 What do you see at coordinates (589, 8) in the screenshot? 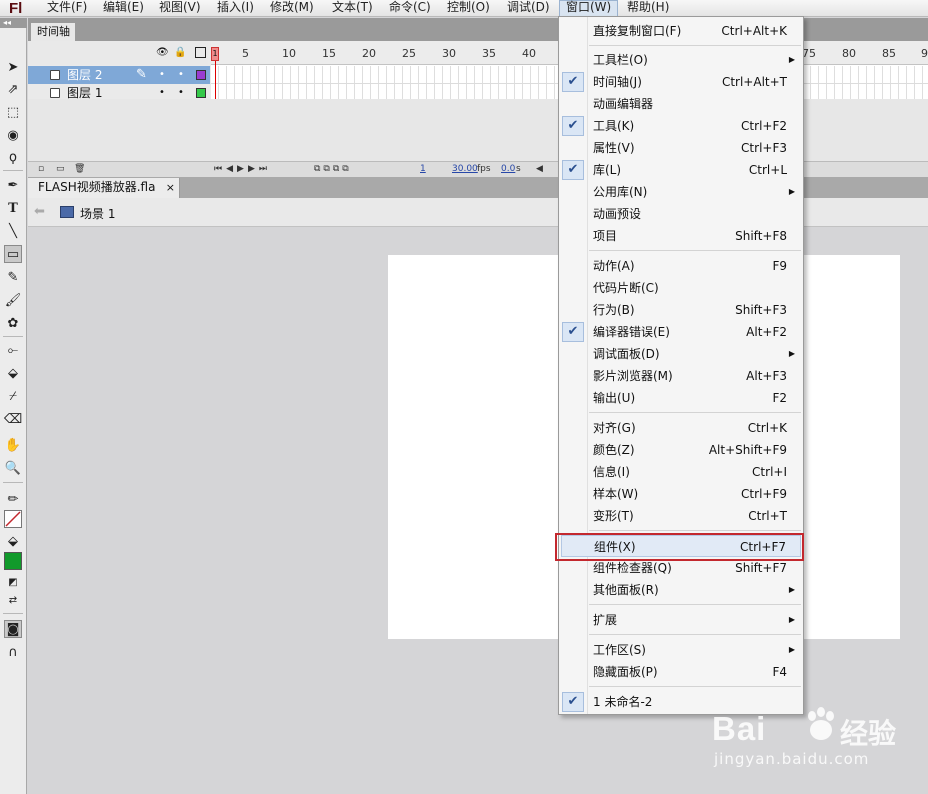
I see `menu-window: 窗口(W)` at bounding box center [589, 8].